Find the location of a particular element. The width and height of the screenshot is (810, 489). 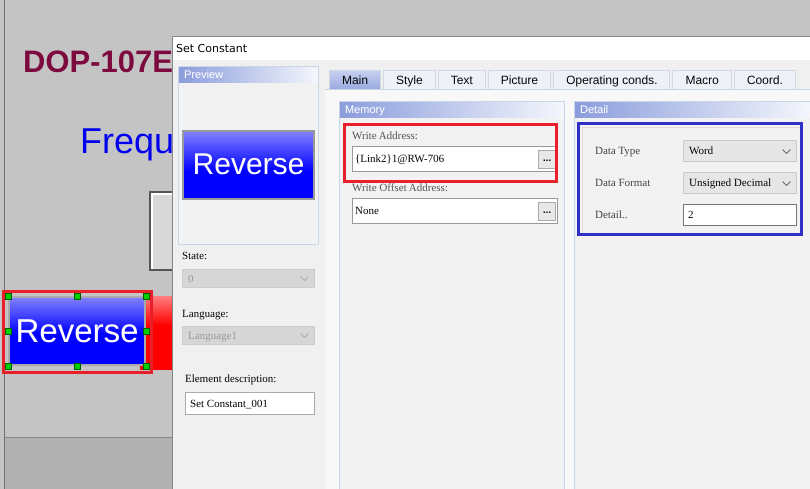

tab: Coord. is located at coordinates (765, 79).